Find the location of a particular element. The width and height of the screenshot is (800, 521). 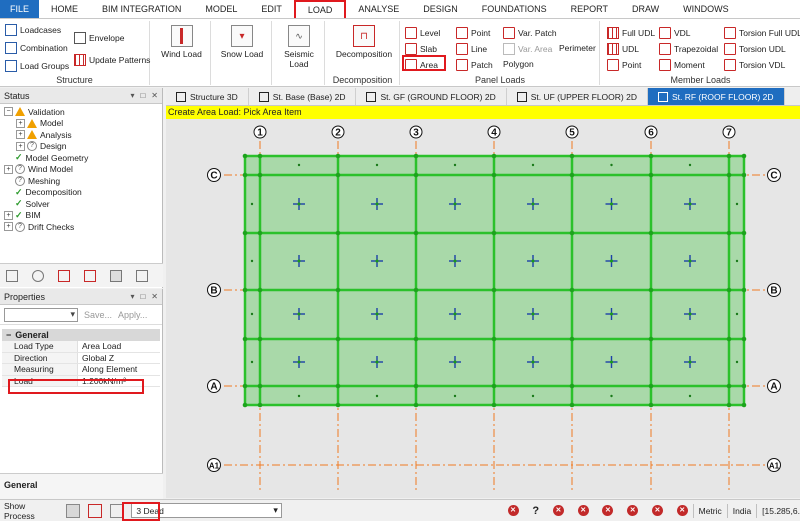

maximize-icon: □ is located at coordinates (142, 95).